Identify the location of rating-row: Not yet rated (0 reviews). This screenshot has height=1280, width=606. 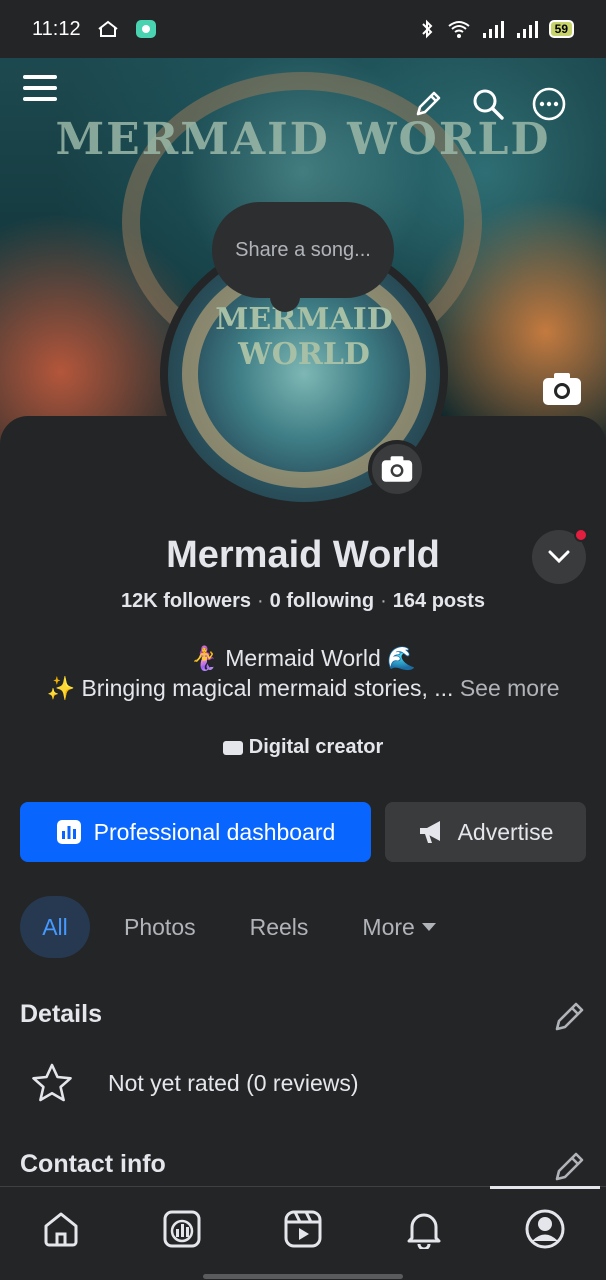
(194, 1083).